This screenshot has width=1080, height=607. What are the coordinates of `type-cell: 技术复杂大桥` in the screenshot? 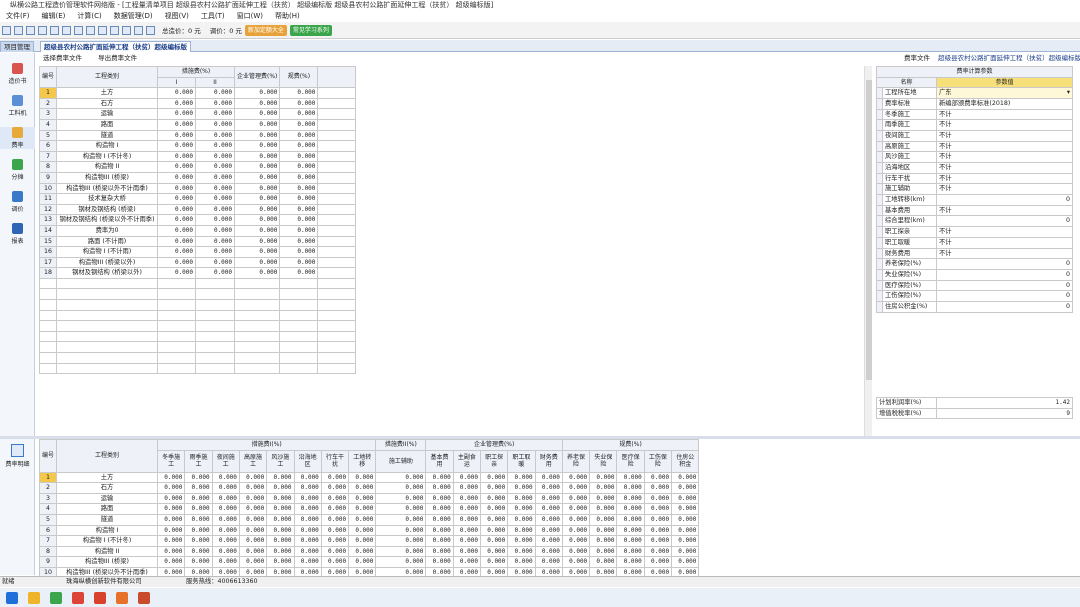 It's located at (107, 199).